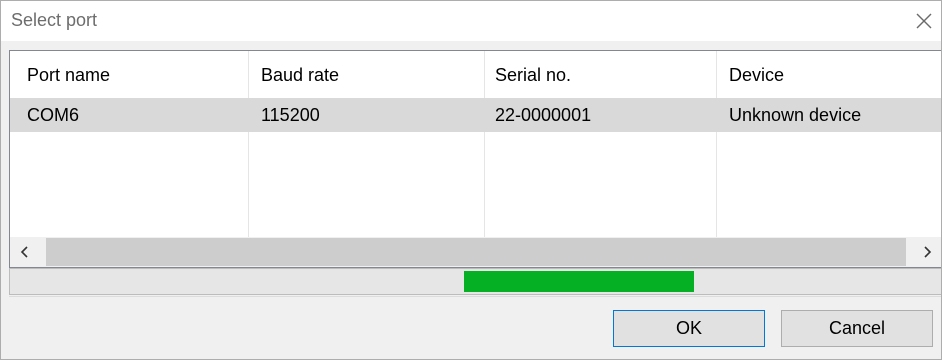  What do you see at coordinates (533, 75) in the screenshot?
I see `column-header-serial-no: Serial no.` at bounding box center [533, 75].